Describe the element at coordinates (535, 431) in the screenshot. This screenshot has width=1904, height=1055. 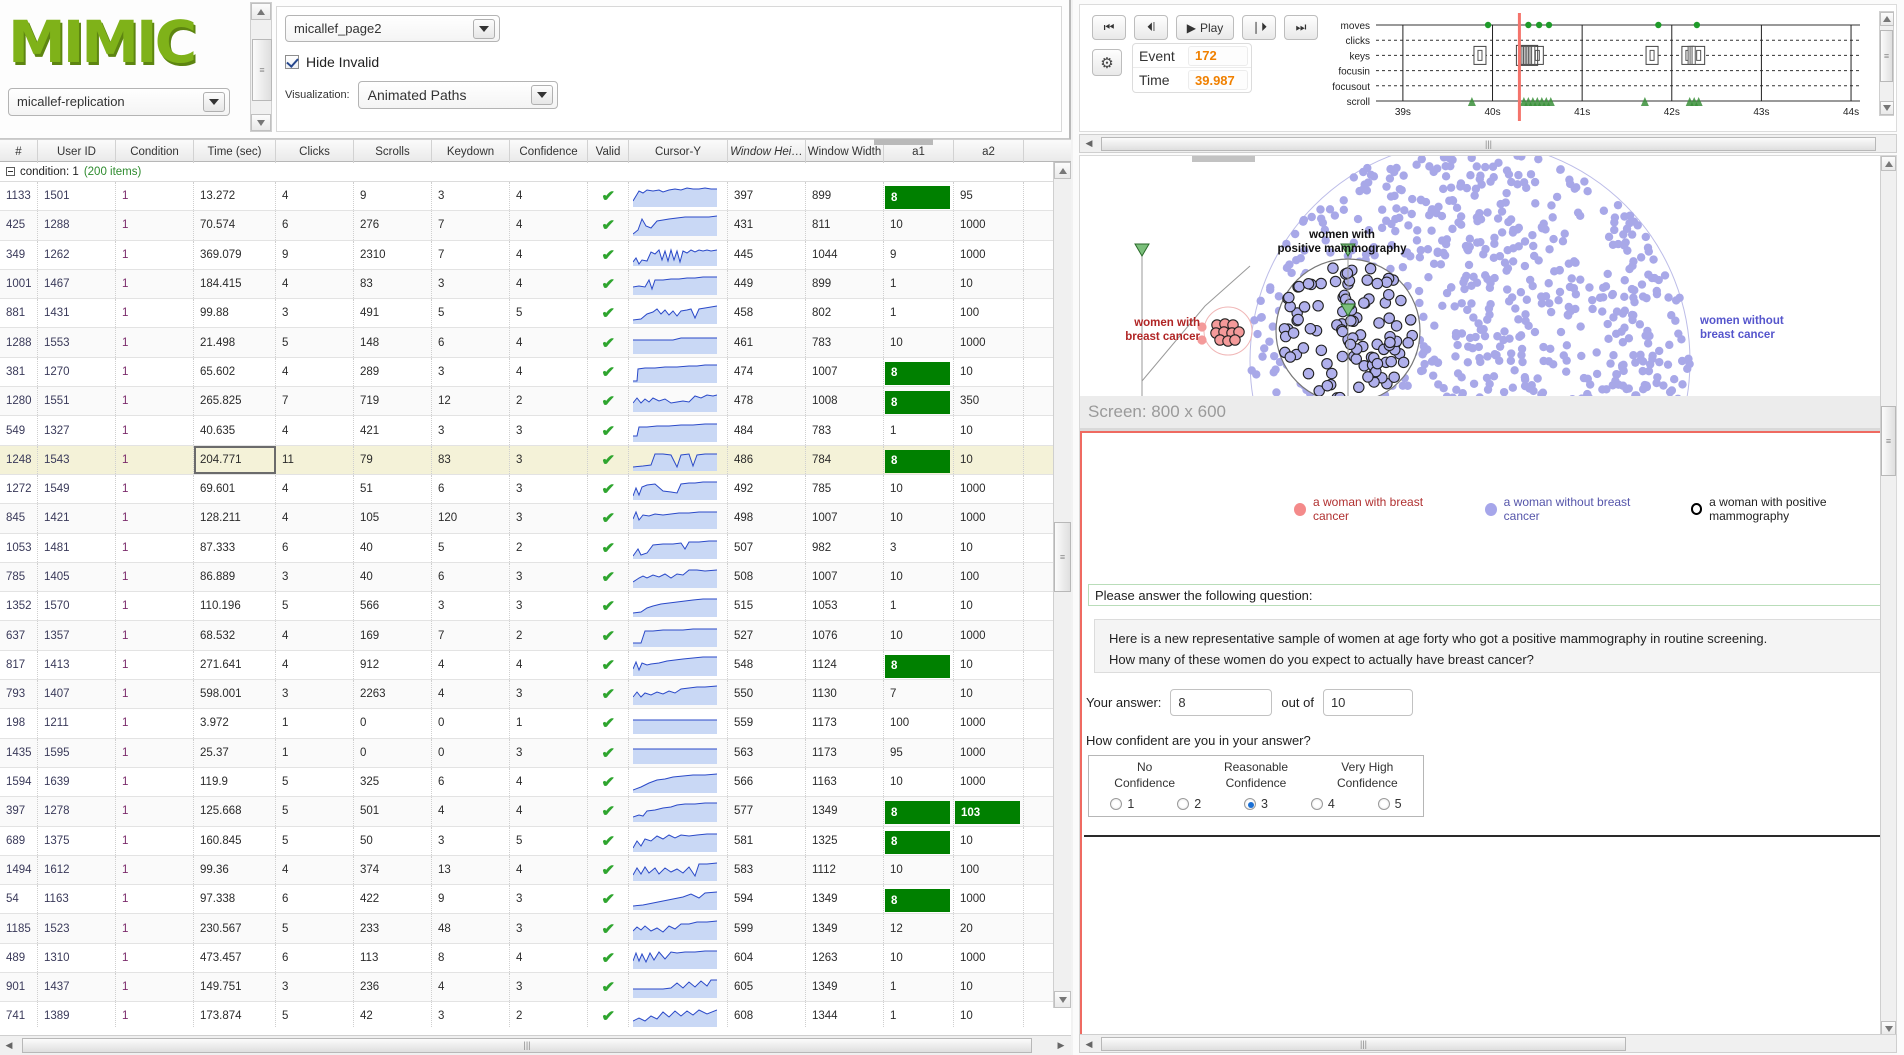
I see `table-row: 549 1327 1 40.635 4 421 3 3 ✔ 484 783 1 10` at that location.